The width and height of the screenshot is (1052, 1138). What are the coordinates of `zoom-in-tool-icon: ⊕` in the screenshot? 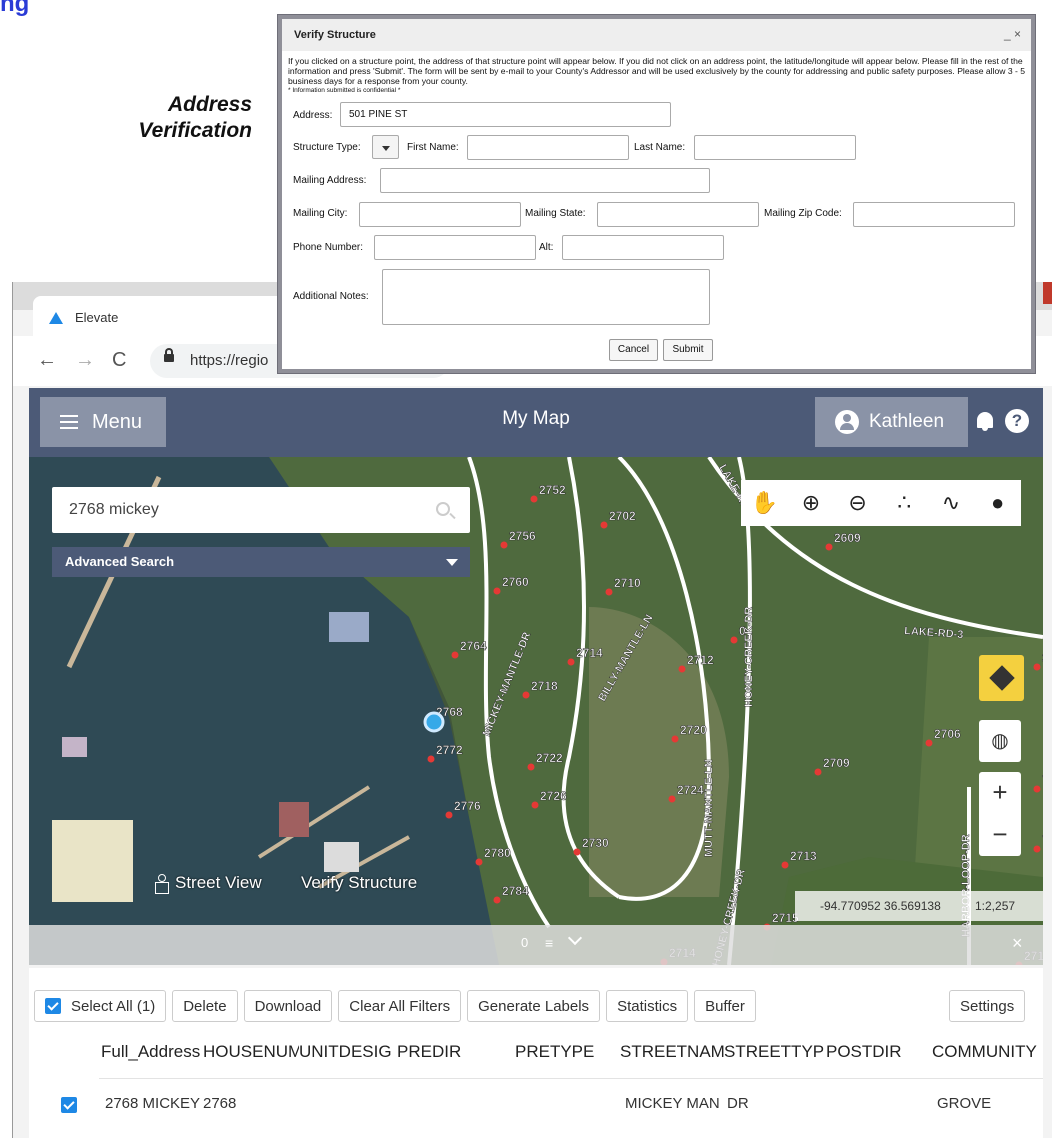 It's located at (811, 503).